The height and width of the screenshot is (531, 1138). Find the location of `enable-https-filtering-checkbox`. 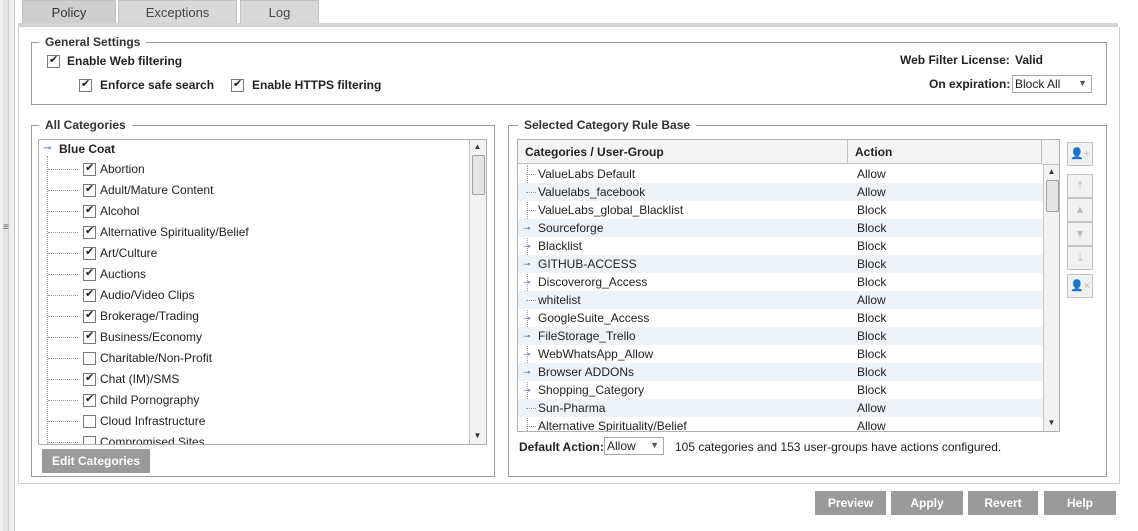

enable-https-filtering-checkbox is located at coordinates (237, 84).